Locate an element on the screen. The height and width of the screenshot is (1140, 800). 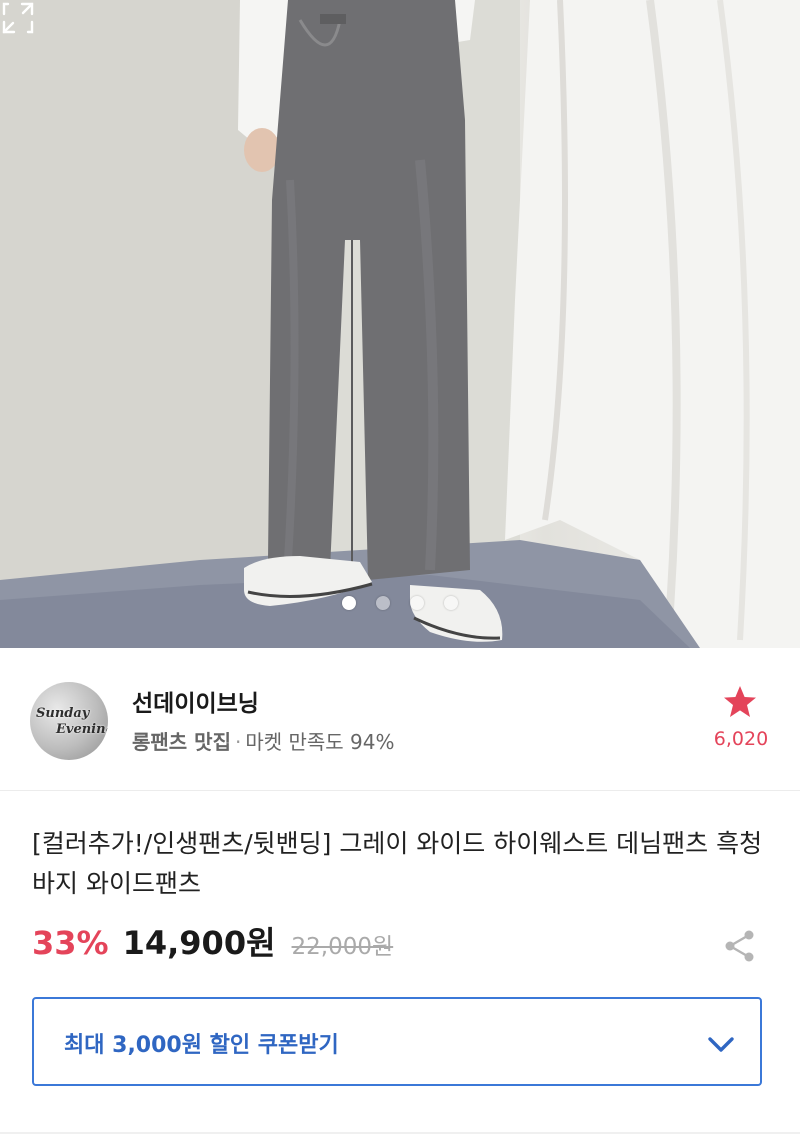
seller-avatar: Sunday Evening is located at coordinates (69, 721).